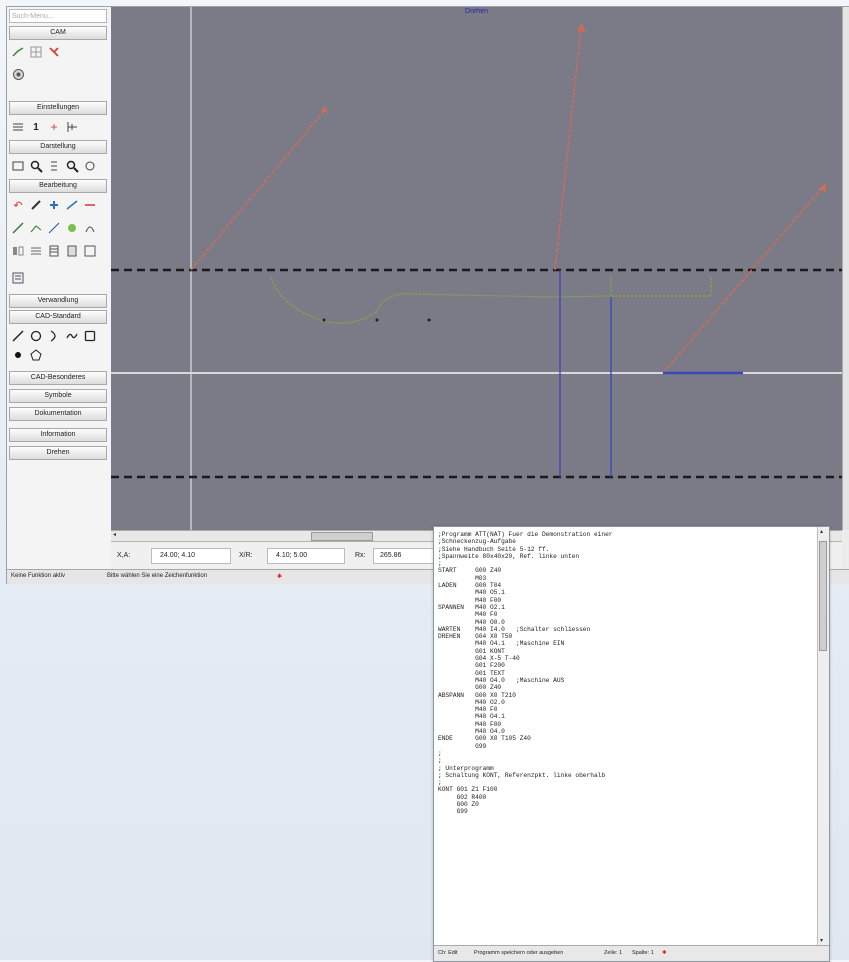  Describe the element at coordinates (18, 205) in the screenshot. I see `undo-icon: ↶` at that location.